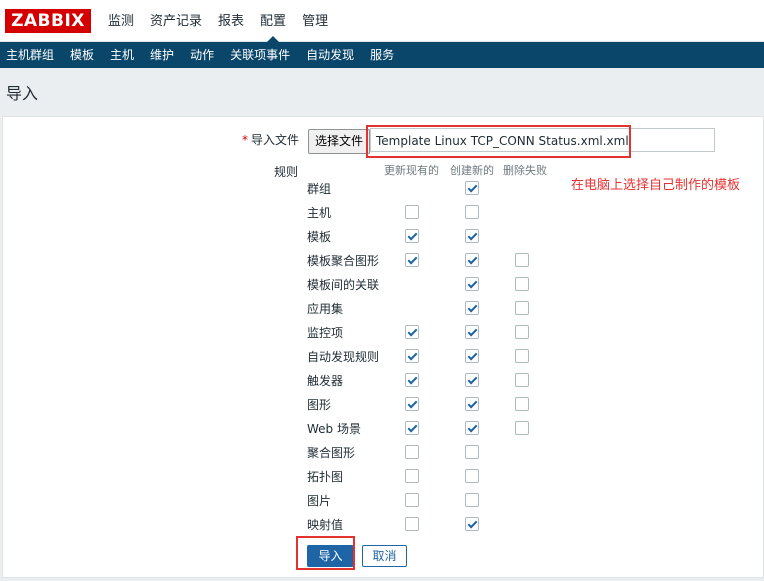 This screenshot has width=764, height=581. Describe the element at coordinates (656, 185) in the screenshot. I see `annotation-note: 在电脑上选择自己制作的模板` at that location.